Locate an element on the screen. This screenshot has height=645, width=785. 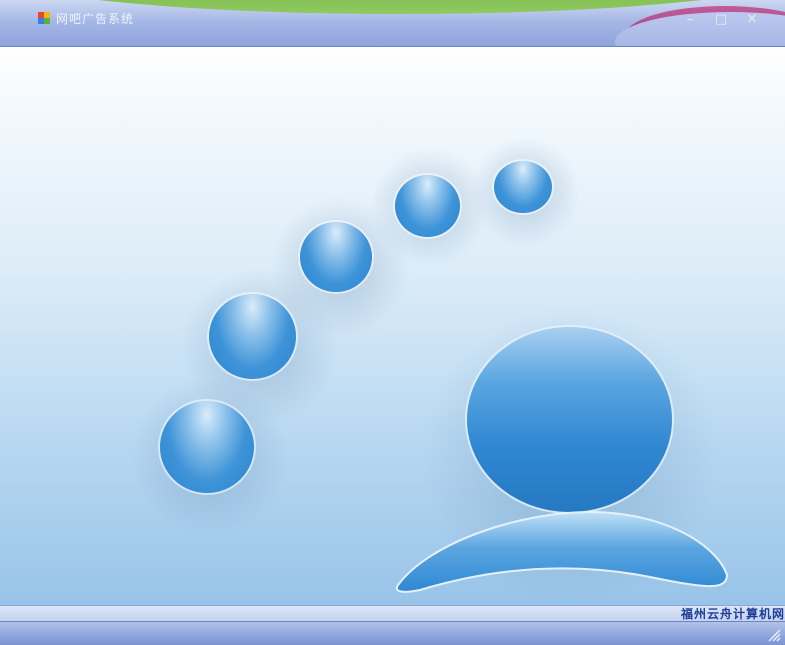
minimize-button: – is located at coordinates (690, 20).